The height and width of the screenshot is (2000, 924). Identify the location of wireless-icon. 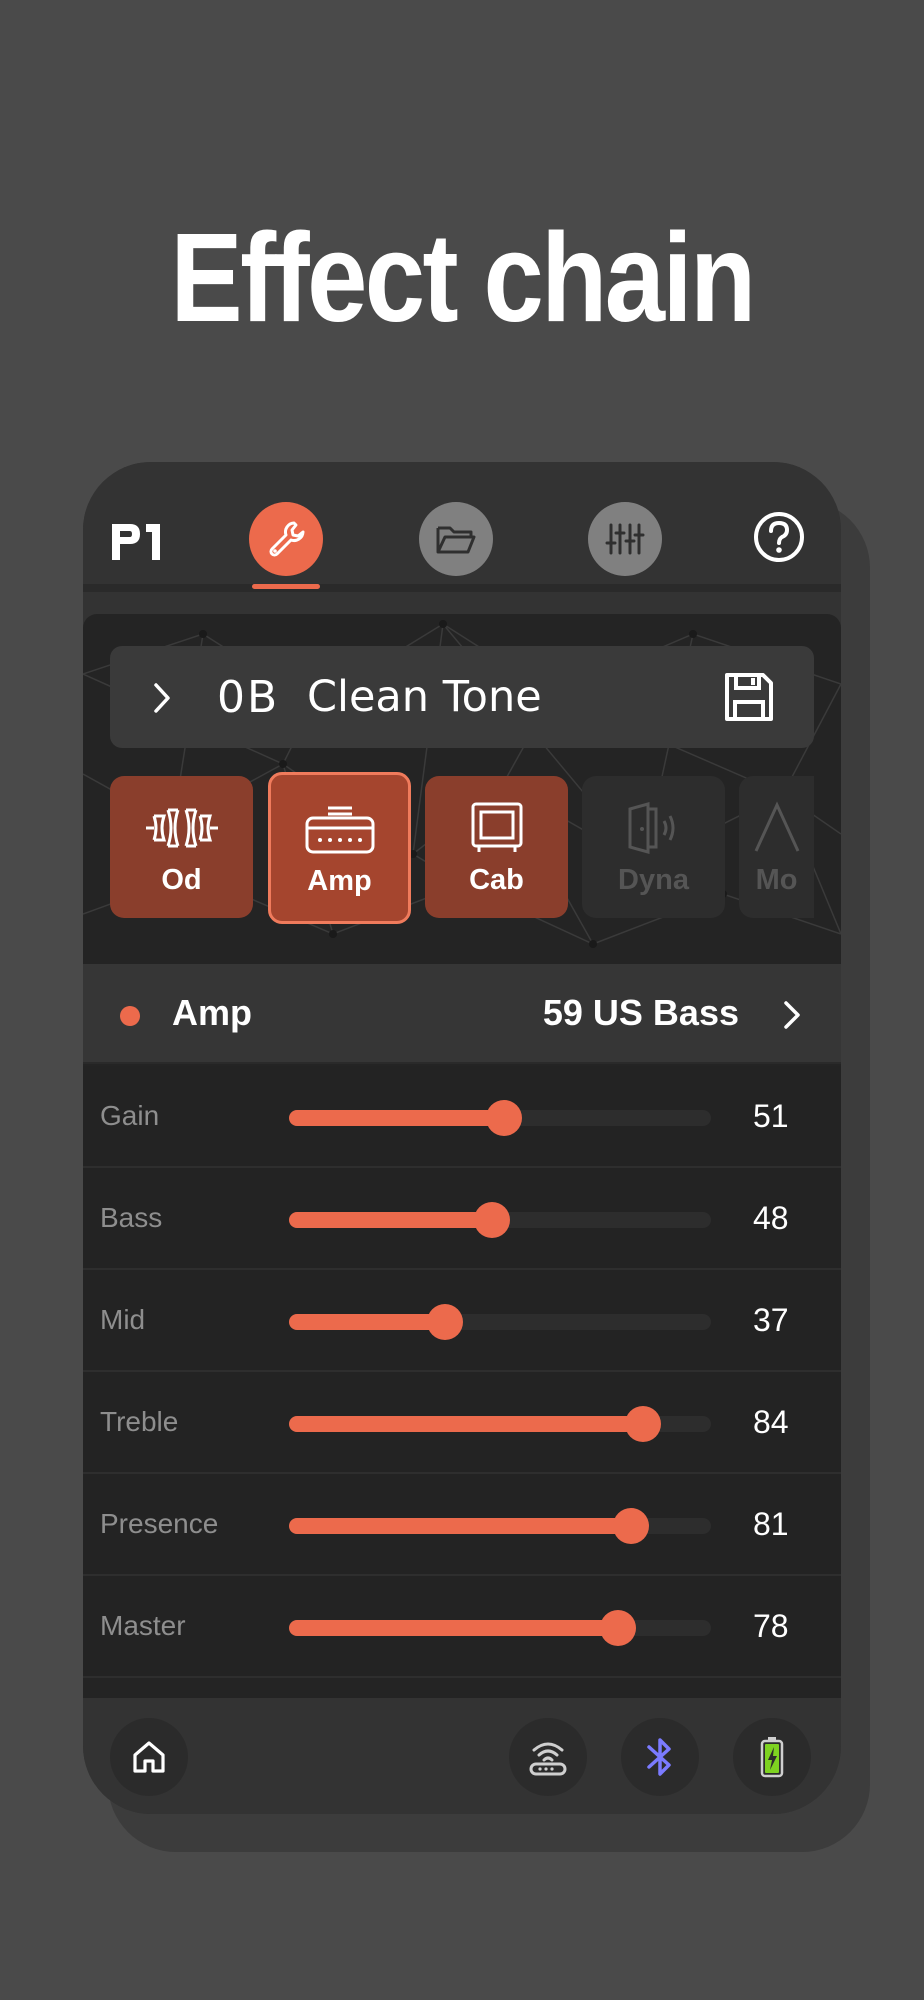
(548, 1759).